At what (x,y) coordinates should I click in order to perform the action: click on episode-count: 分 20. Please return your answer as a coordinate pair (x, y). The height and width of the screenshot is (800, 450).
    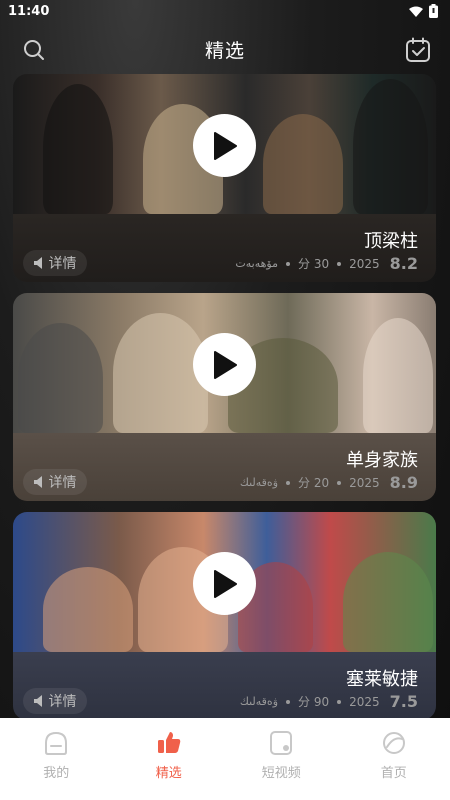
    Looking at the image, I should click on (314, 483).